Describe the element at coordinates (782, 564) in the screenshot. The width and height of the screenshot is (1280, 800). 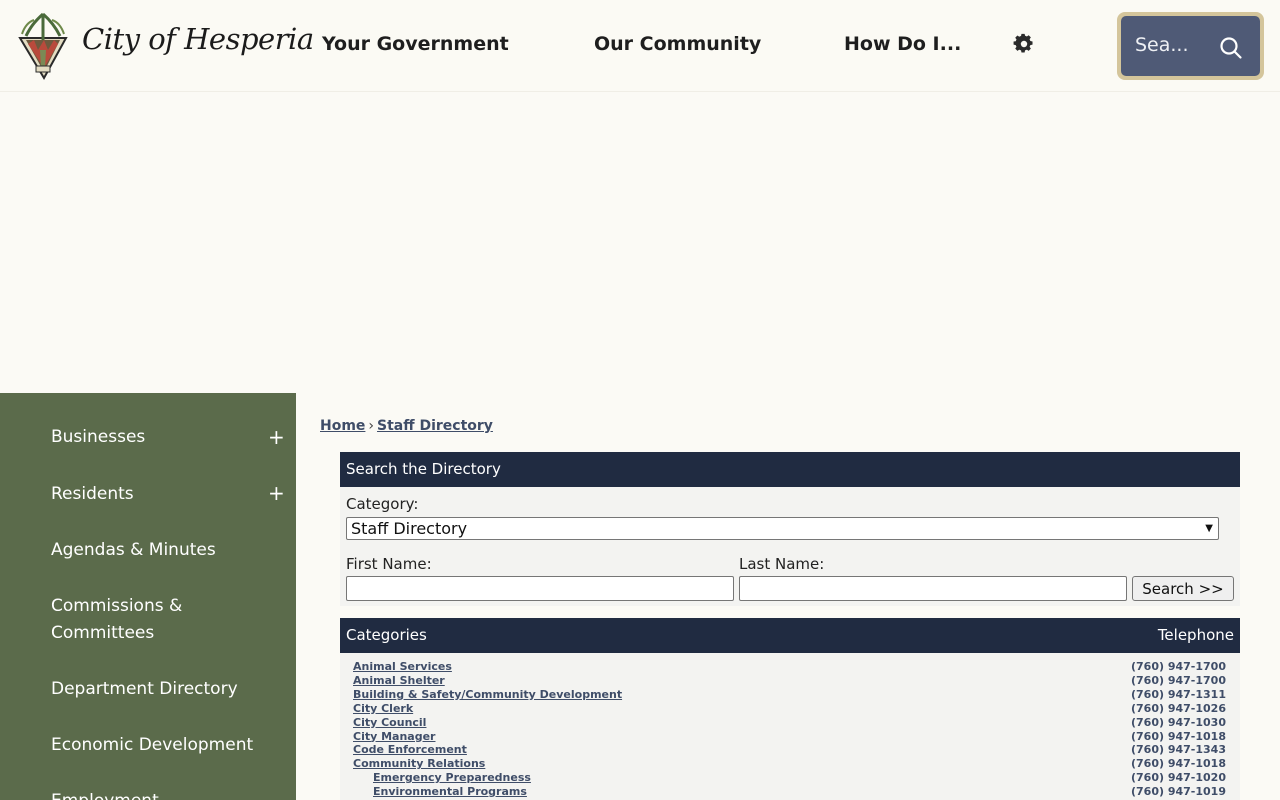
I see `last-name-label: Last Name:` at that location.